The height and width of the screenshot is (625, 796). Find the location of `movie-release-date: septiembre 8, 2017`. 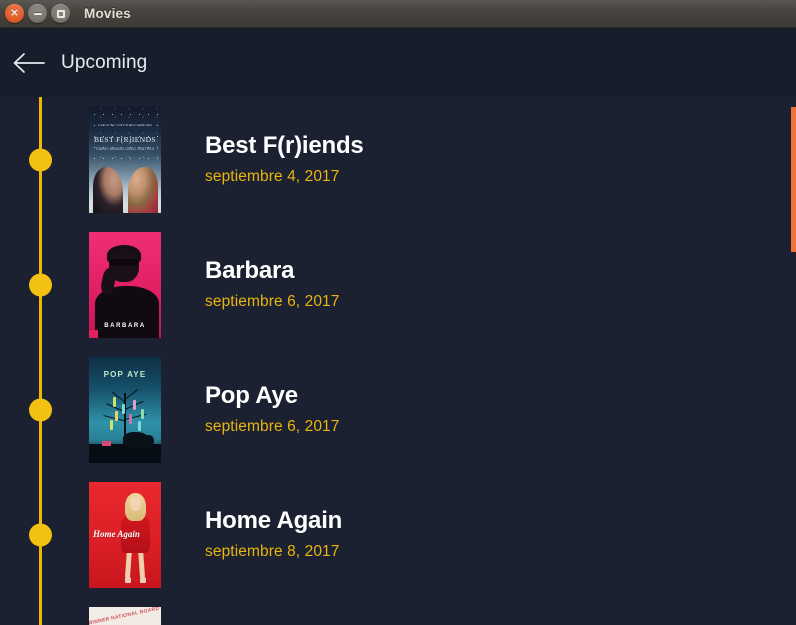

movie-release-date: septiembre 8, 2017 is located at coordinates (272, 551).